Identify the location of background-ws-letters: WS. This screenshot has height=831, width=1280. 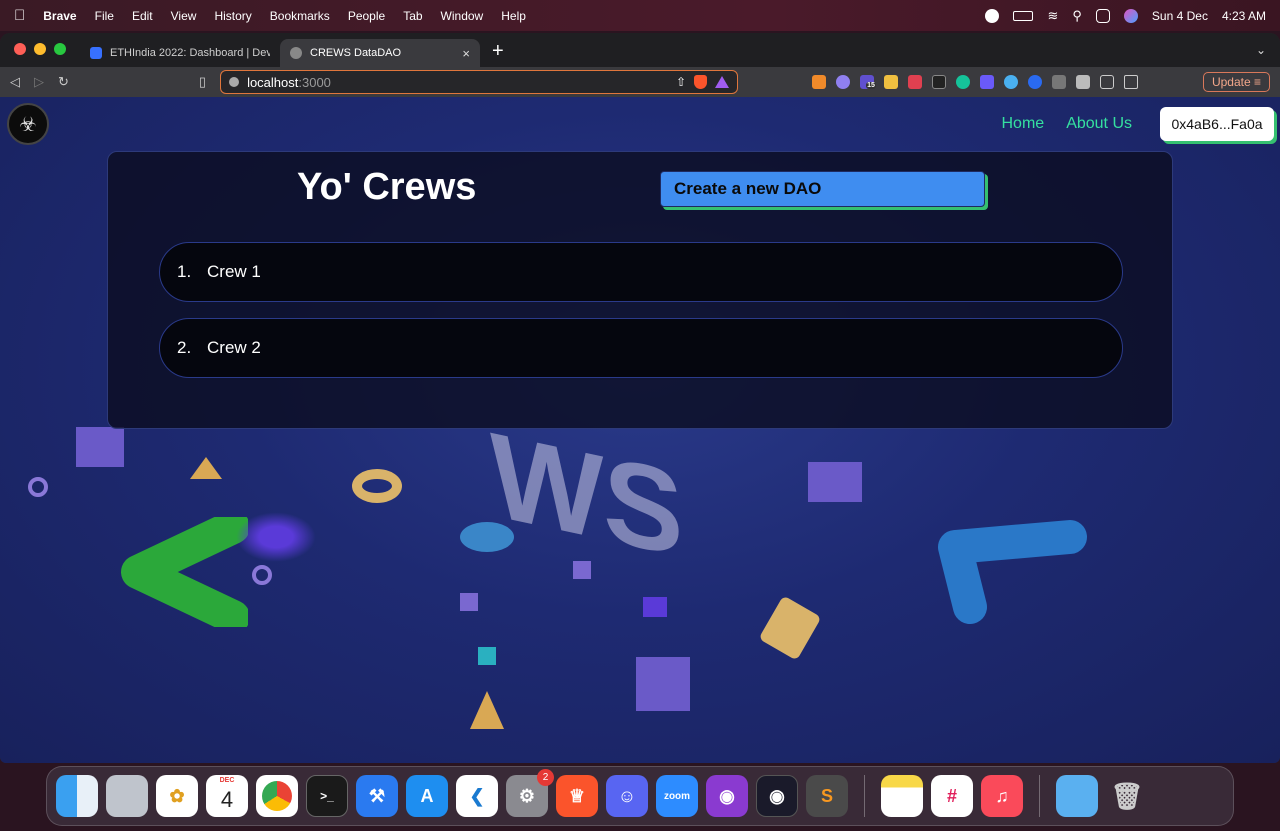
(587, 495).